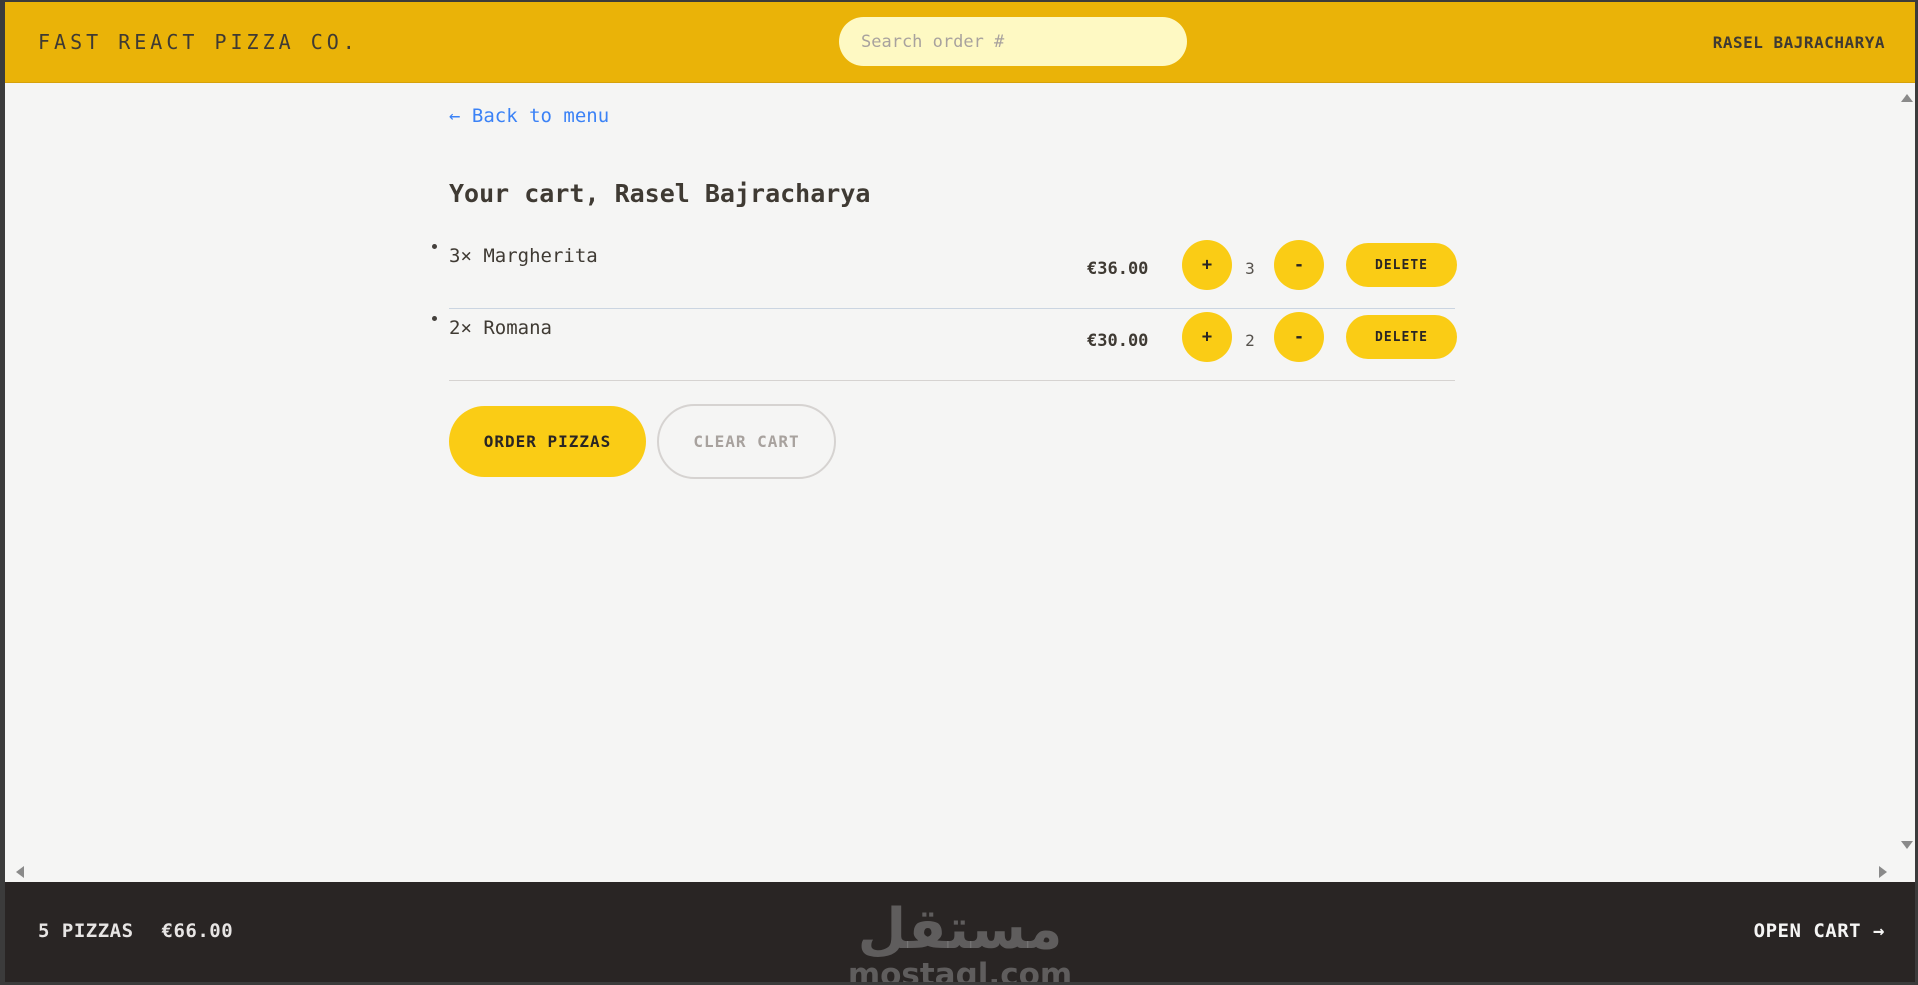 This screenshot has width=1918, height=985. I want to click on vertical-scrollbar, so click(1906, 473).